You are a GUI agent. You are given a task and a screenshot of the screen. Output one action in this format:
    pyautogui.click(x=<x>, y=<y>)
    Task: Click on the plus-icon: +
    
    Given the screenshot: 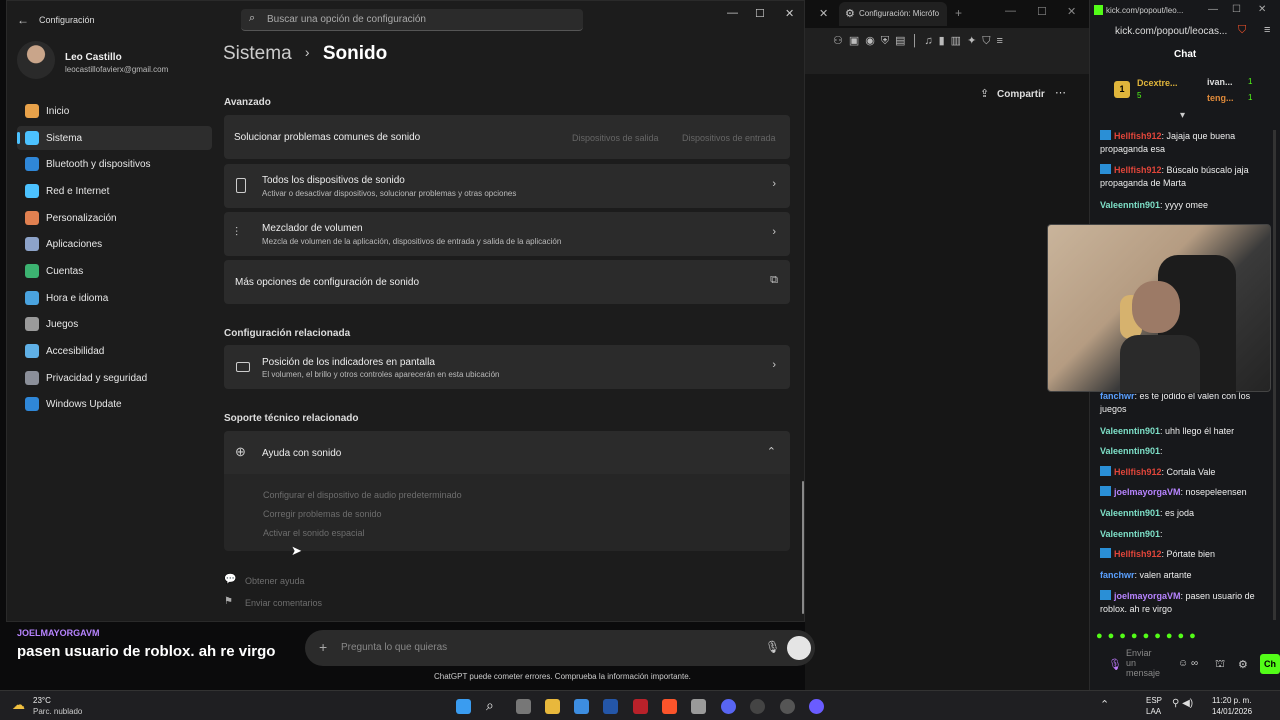 What is the action you would take?
    pyautogui.click(x=323, y=647)
    